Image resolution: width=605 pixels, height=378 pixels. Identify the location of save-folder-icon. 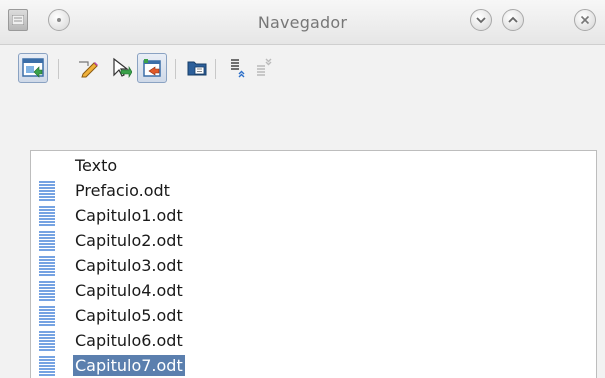
(197, 68).